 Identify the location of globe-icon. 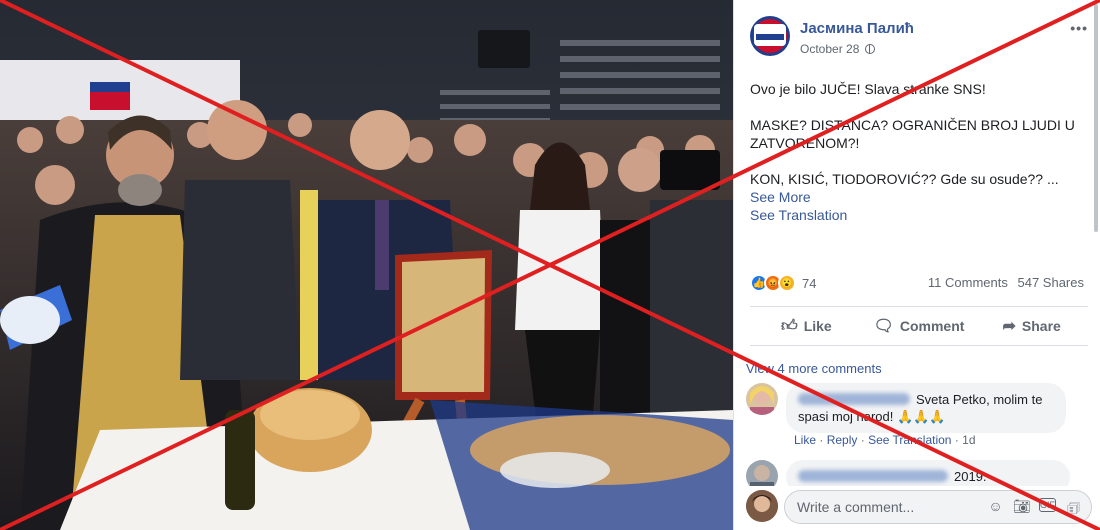
(870, 49).